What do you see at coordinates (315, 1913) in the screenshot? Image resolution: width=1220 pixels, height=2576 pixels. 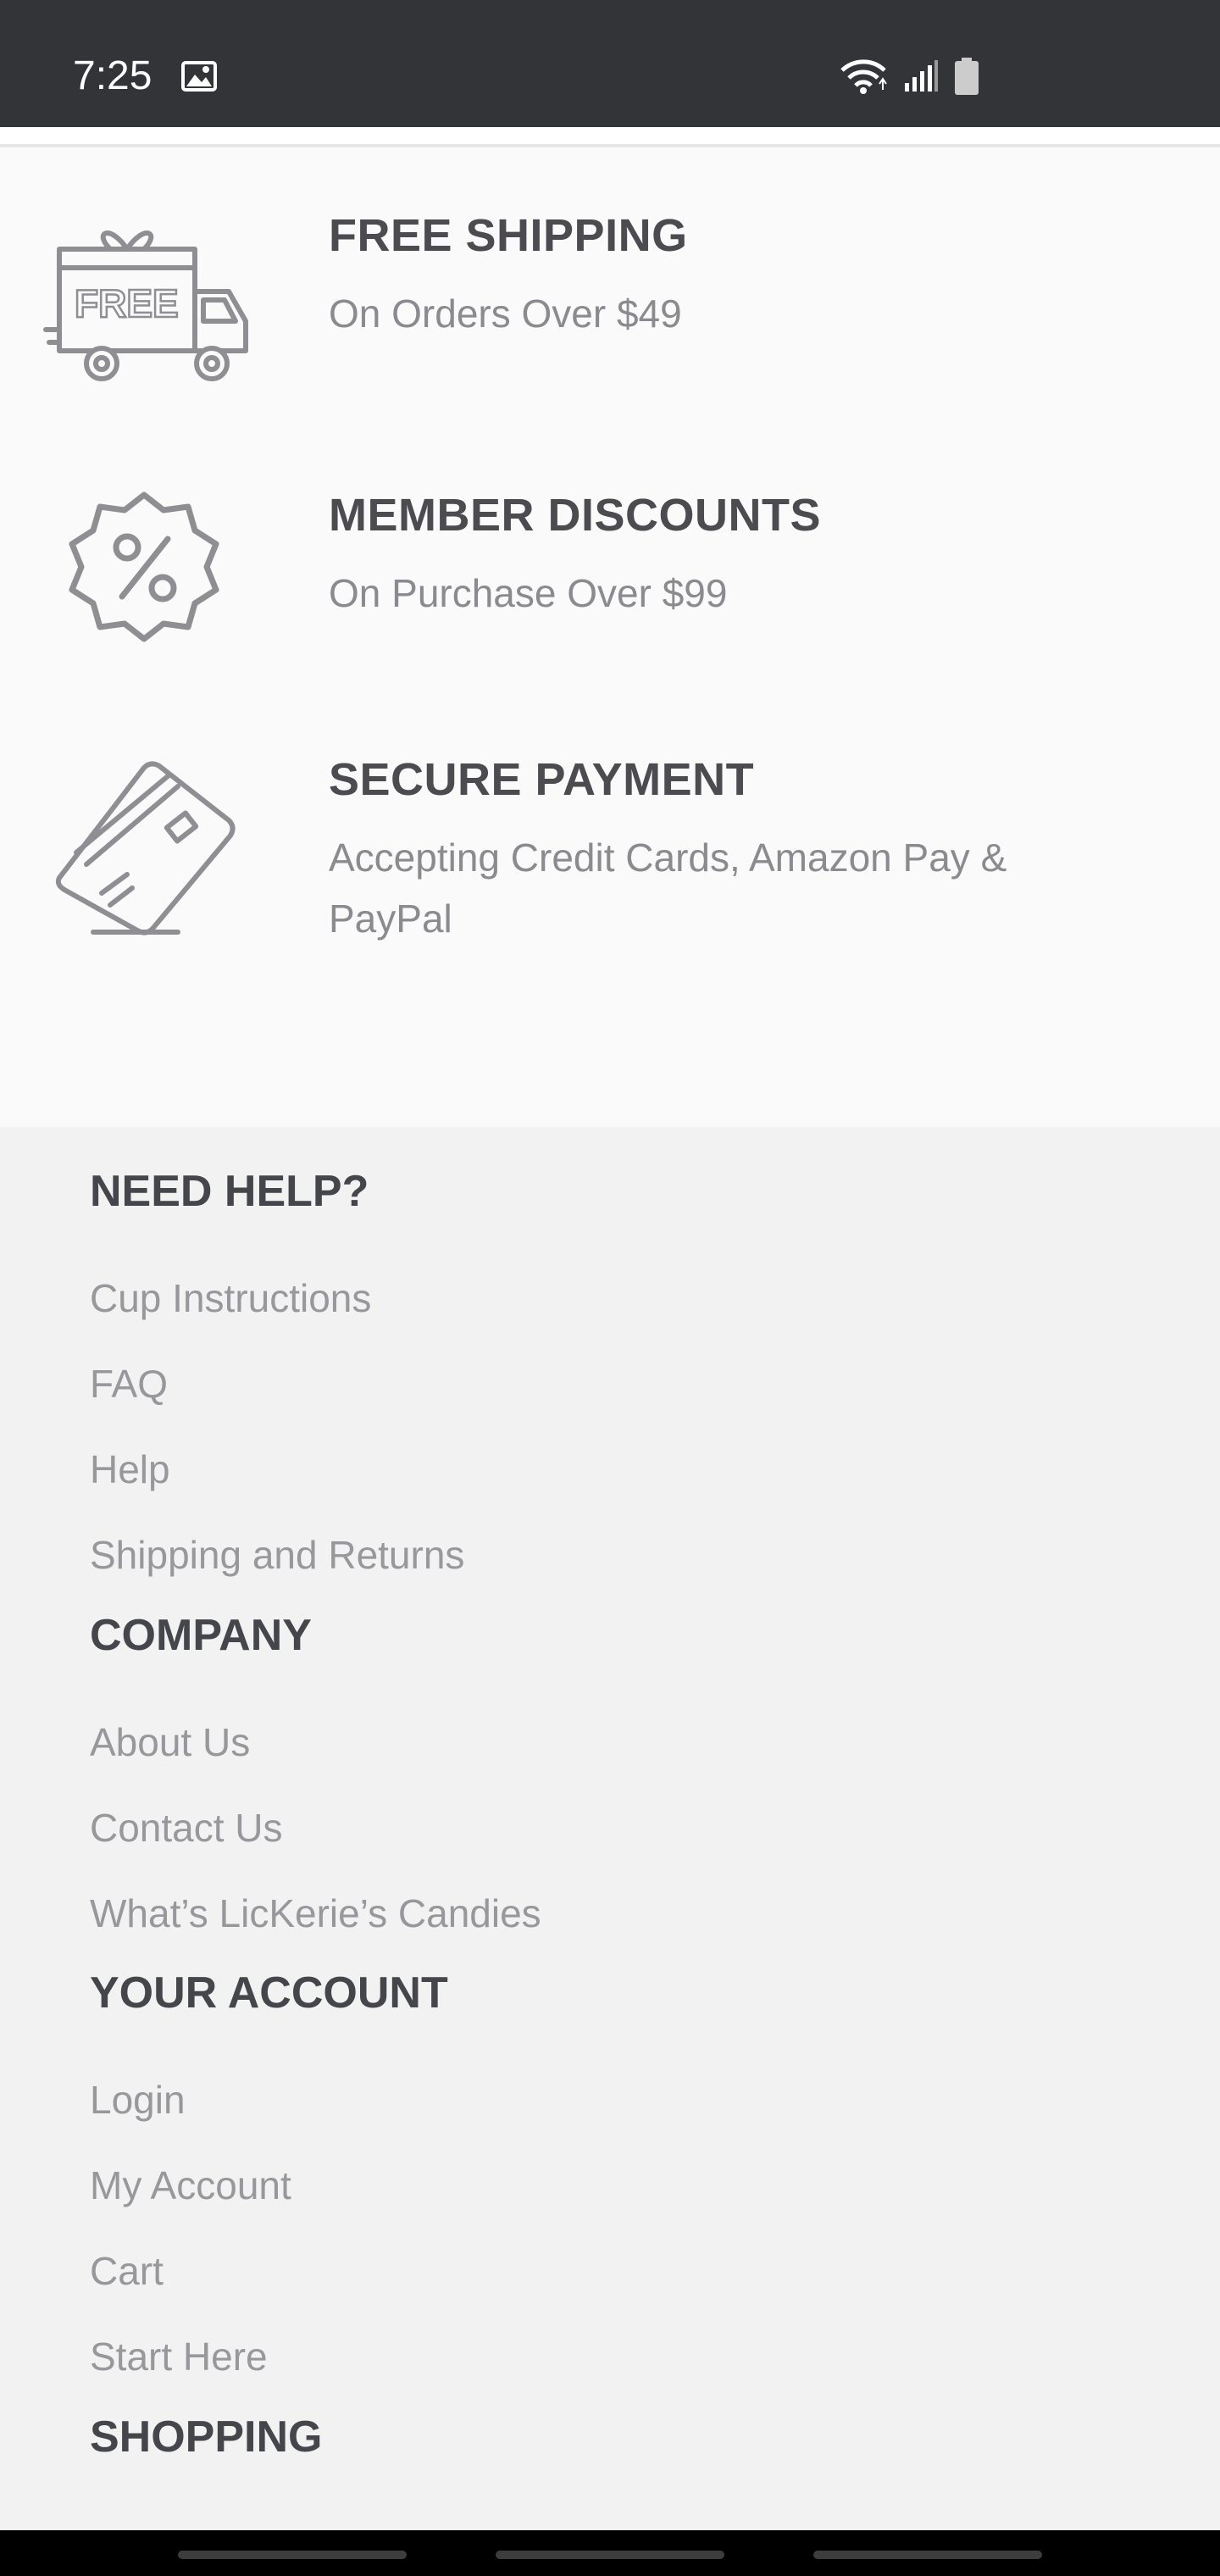 I see `footer-link-whats-lickeries-candies: What’s LicKerie’s Candies` at bounding box center [315, 1913].